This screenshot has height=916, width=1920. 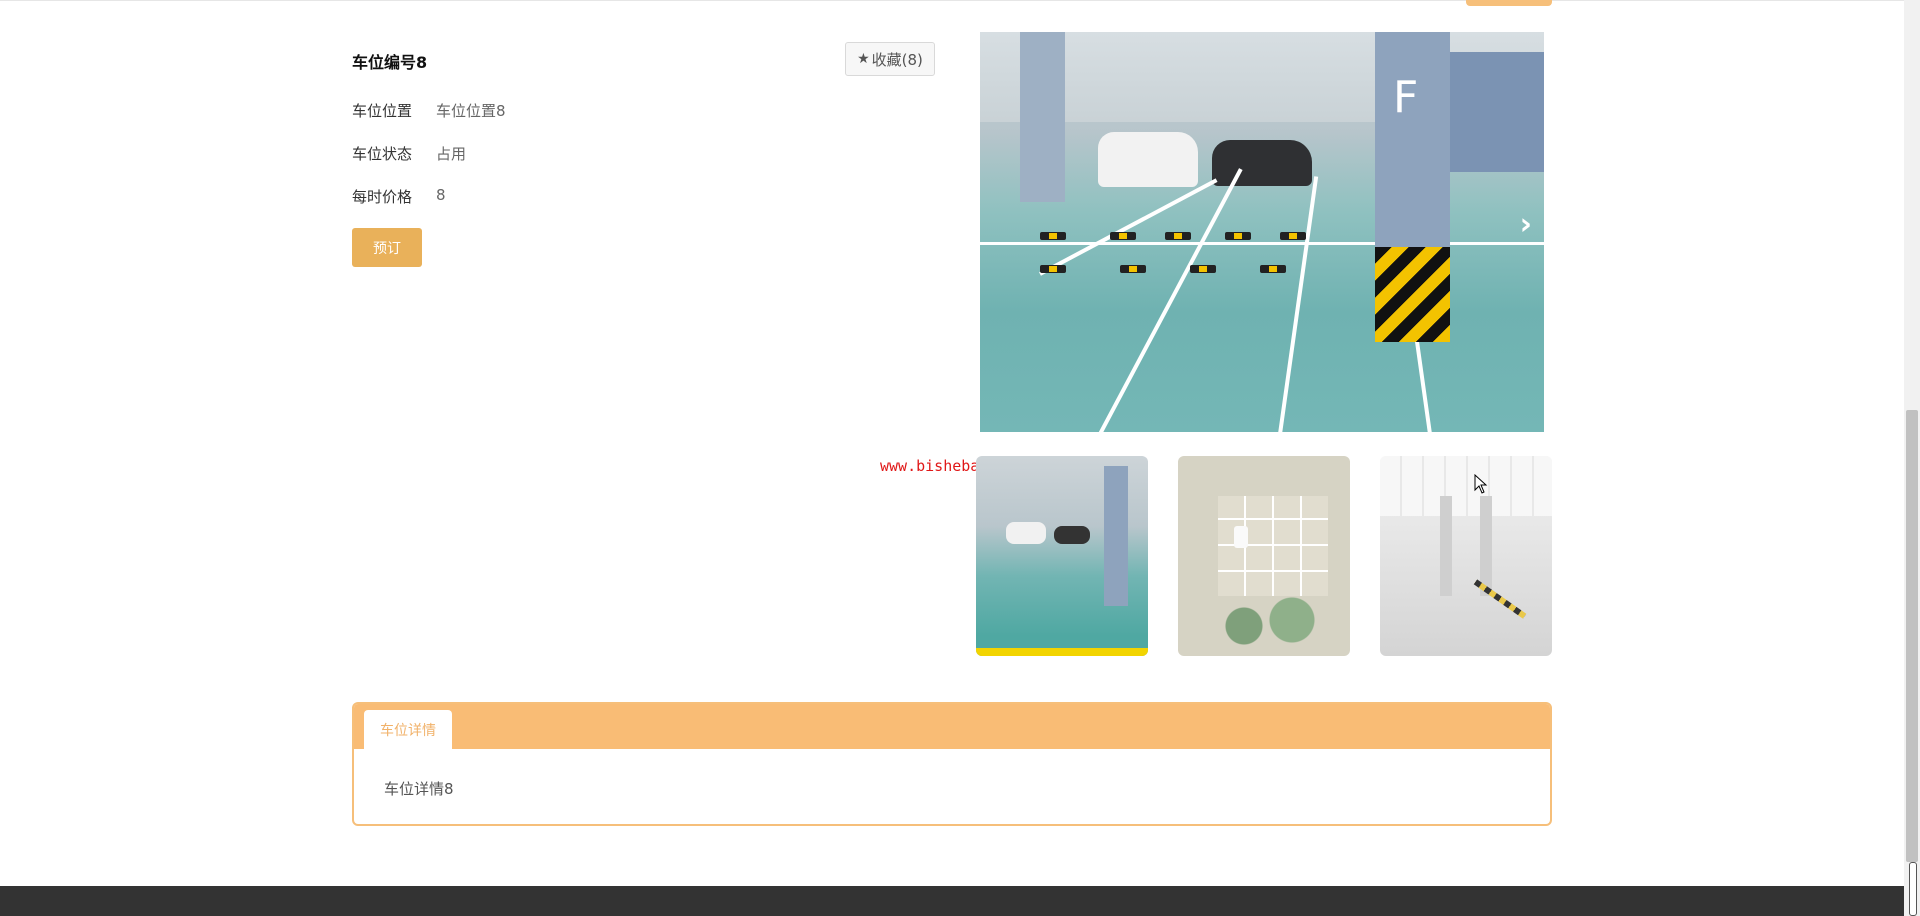 What do you see at coordinates (1412, 294) in the screenshot?
I see `image-hazard-stripes` at bounding box center [1412, 294].